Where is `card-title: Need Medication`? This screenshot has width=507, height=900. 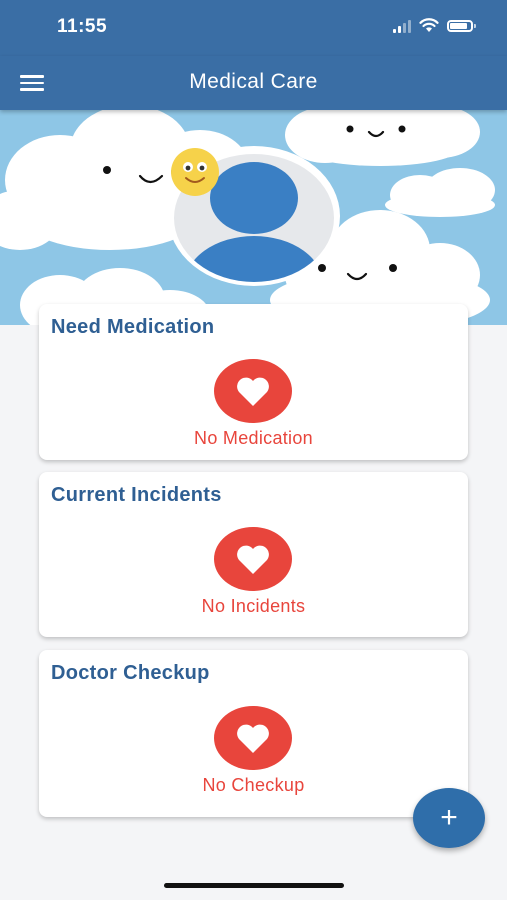 card-title: Need Medication is located at coordinates (133, 327).